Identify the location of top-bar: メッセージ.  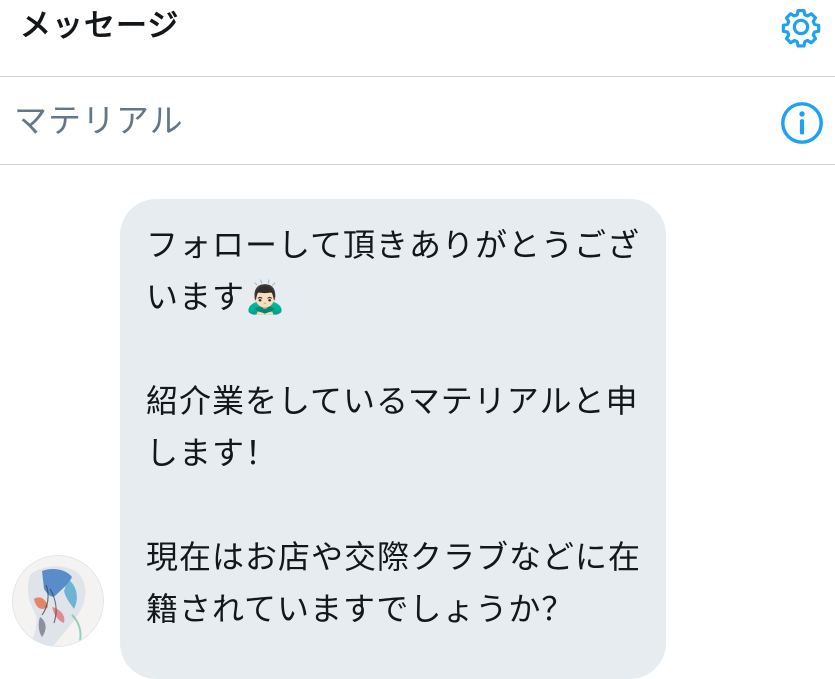
(417, 38).